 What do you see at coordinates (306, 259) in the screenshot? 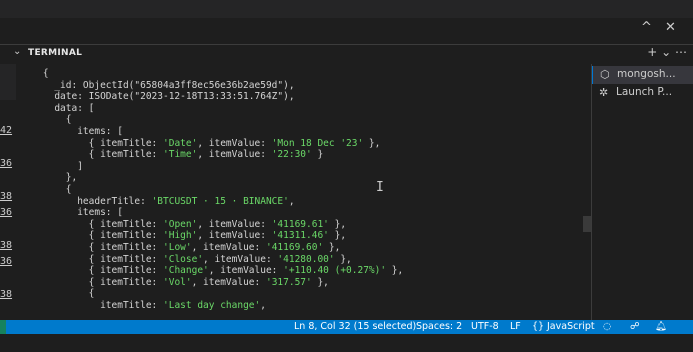
I see `string-literal: '41280.00'` at bounding box center [306, 259].